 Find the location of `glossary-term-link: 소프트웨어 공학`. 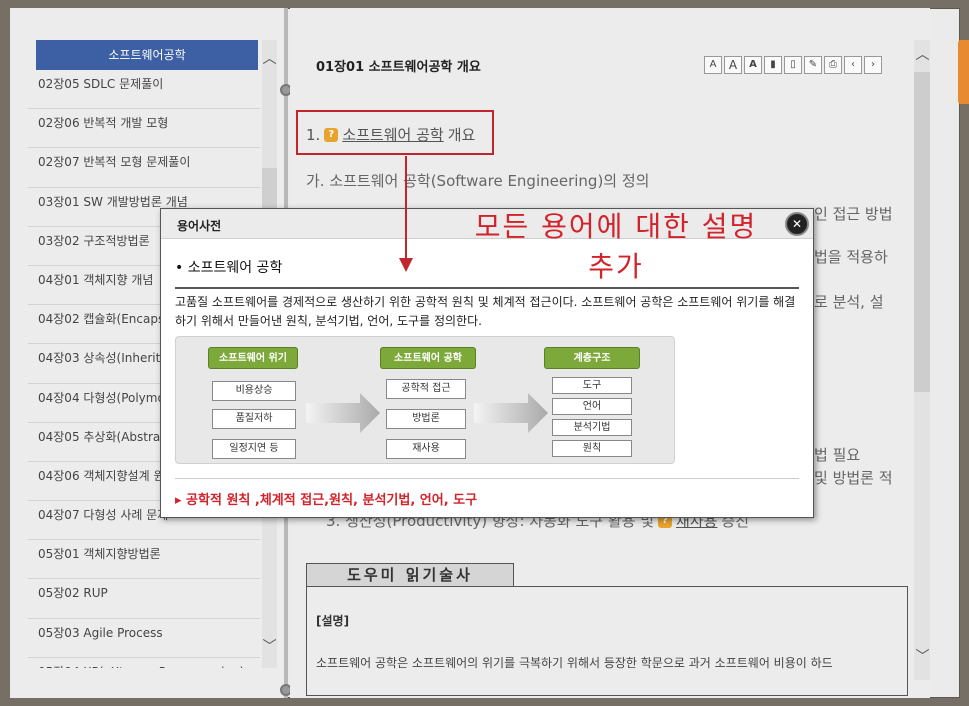

glossary-term-link: 소프트웨어 공학 is located at coordinates (392, 134).